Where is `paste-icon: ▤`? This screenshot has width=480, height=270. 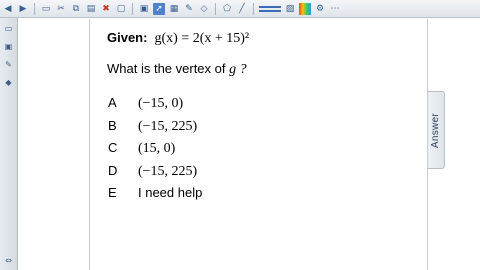 paste-icon: ▤ is located at coordinates (91, 9).